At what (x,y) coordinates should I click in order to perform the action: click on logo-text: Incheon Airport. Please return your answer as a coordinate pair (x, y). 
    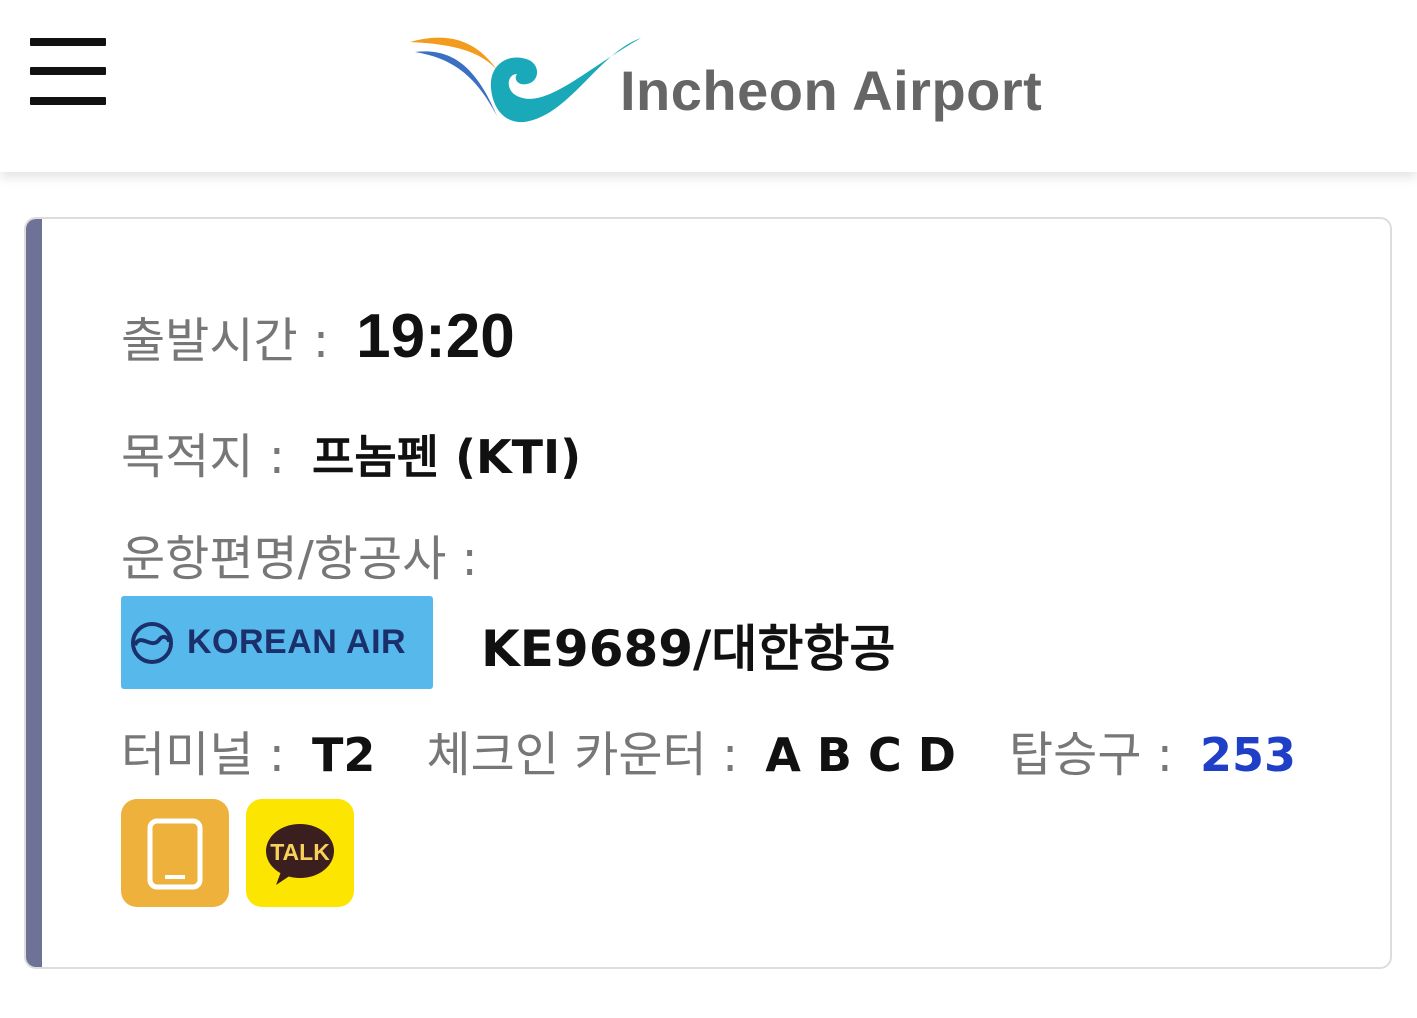
    Looking at the image, I should click on (831, 90).